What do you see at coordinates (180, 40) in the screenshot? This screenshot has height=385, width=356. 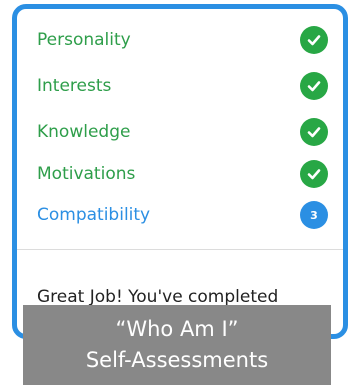 I see `assessment-item-personality: Personality` at bounding box center [180, 40].